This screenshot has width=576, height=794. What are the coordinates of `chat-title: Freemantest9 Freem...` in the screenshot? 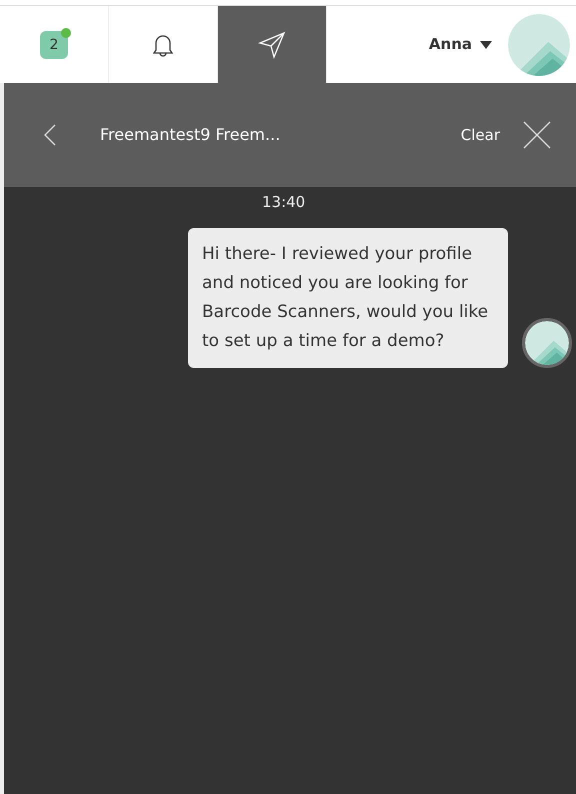 It's located at (190, 135).